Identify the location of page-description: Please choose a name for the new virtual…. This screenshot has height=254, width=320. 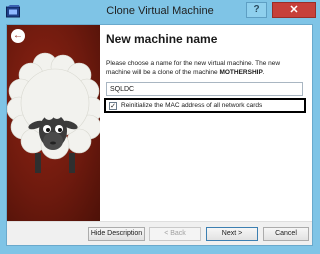
(206, 68).